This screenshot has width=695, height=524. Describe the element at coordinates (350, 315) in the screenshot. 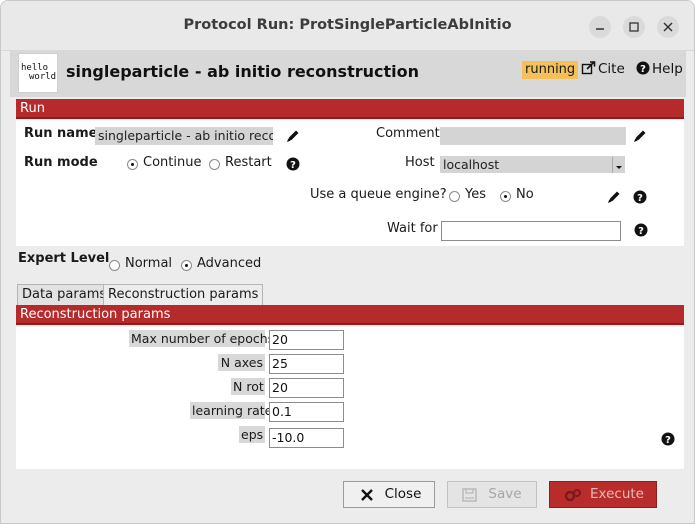

I see `reconstruction-params-header: Reconstruction params` at that location.